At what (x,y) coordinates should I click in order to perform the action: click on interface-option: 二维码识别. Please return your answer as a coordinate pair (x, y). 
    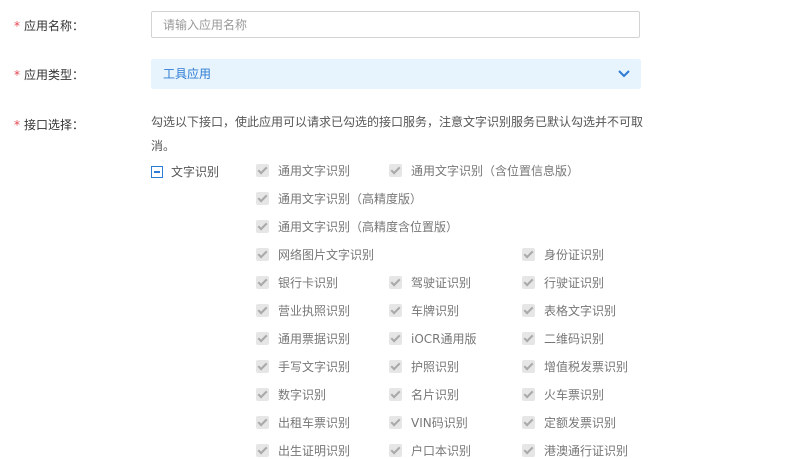
    Looking at the image, I should click on (563, 338).